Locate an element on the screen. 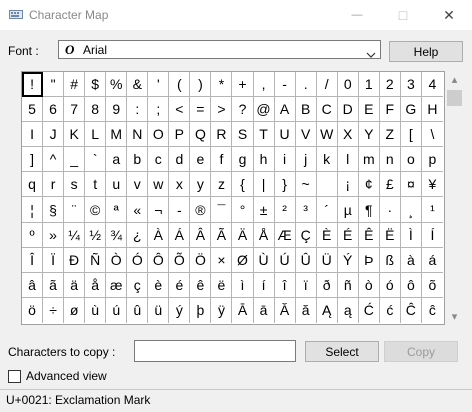 The width and height of the screenshot is (472, 412). character-cell: É is located at coordinates (348, 235).